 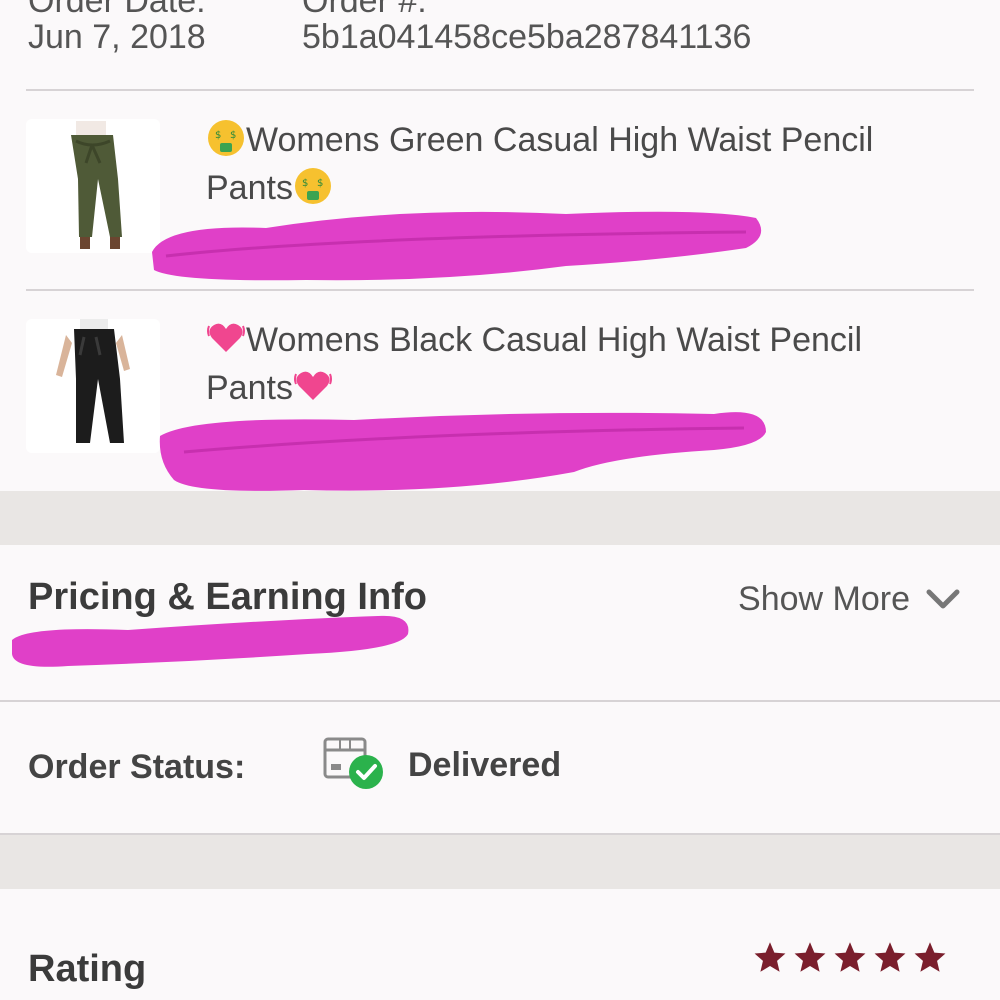 I want to click on money-mouth-face-icon: $ $, so click(x=226, y=138).